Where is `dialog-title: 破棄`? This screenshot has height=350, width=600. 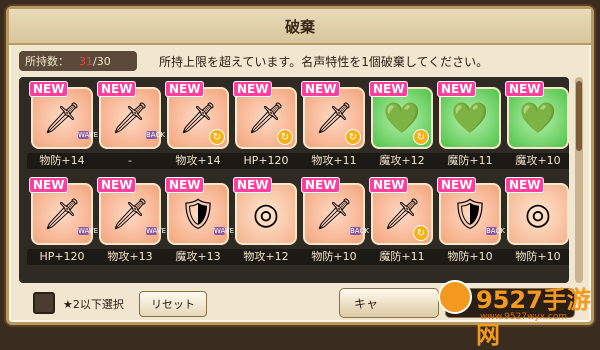 dialog-title: 破棄 is located at coordinates (300, 27).